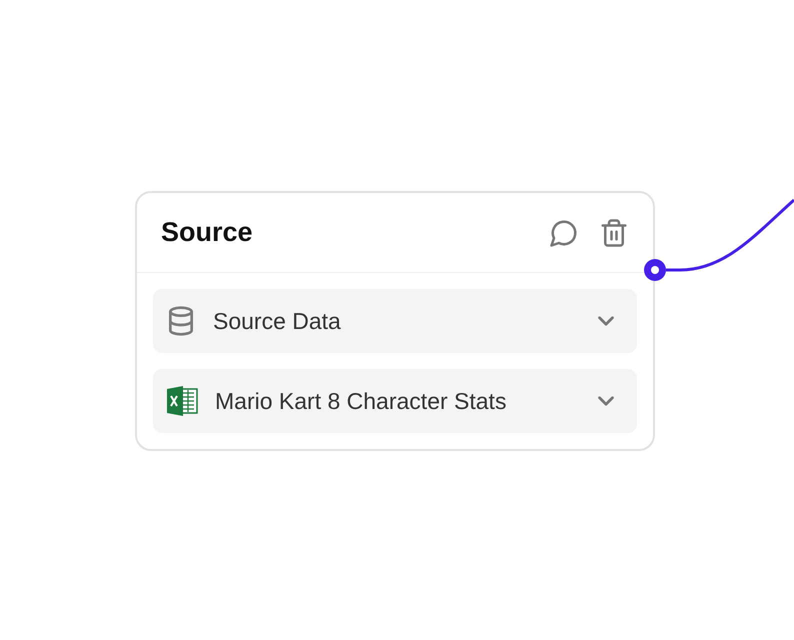  Describe the element at coordinates (182, 401) in the screenshot. I see `spreadsheet-icon` at that location.